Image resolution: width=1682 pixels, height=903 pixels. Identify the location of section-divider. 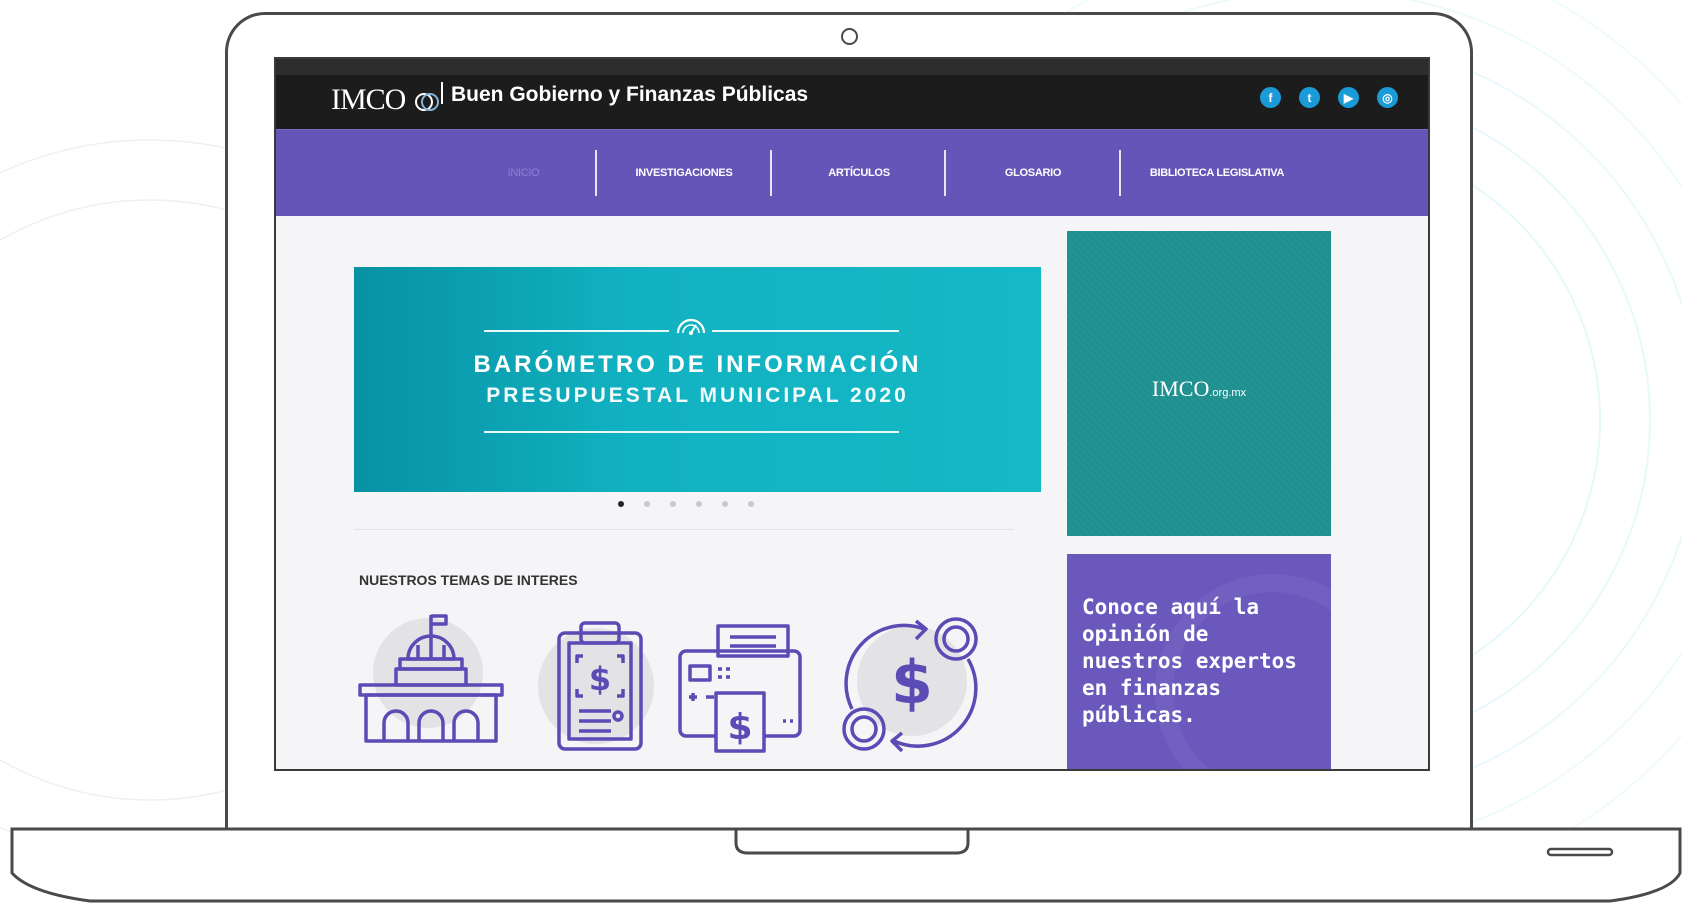
(684, 529).